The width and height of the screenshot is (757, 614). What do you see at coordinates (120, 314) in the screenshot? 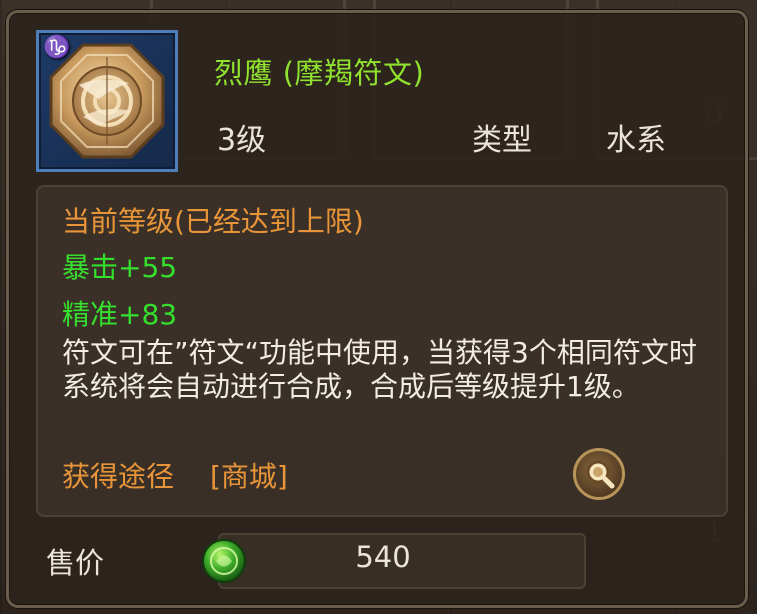
I see `stat-accuracy: 精准+83` at bounding box center [120, 314].